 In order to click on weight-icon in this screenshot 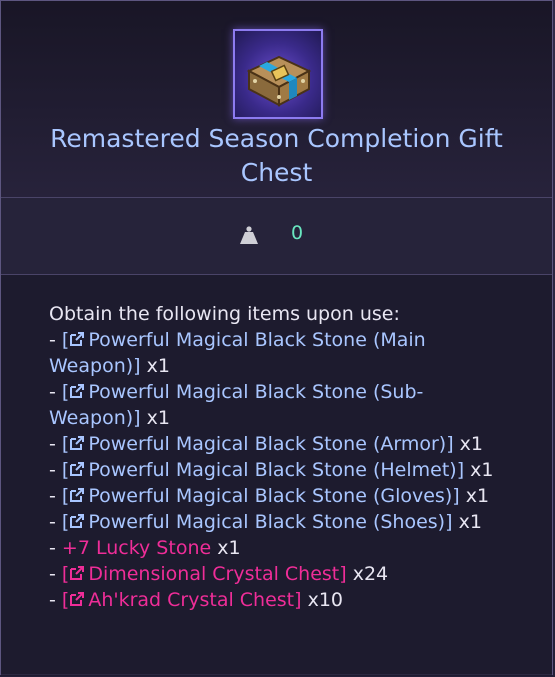, I will do `click(249, 235)`.